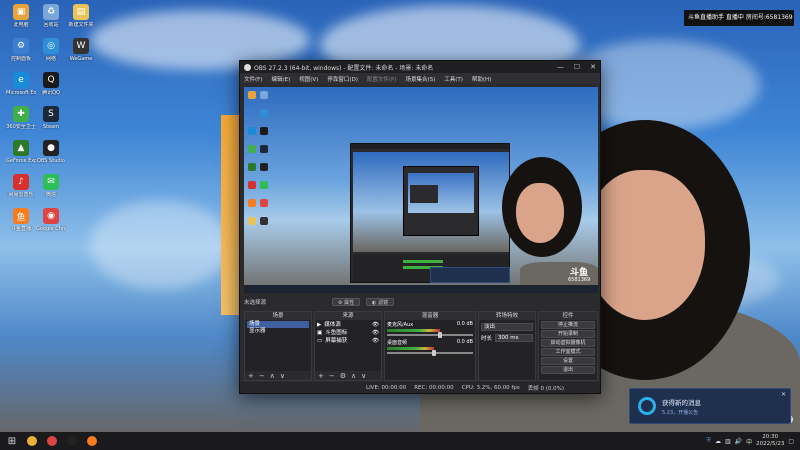  I want to click on maximize-button: ☐, so click(577, 67).